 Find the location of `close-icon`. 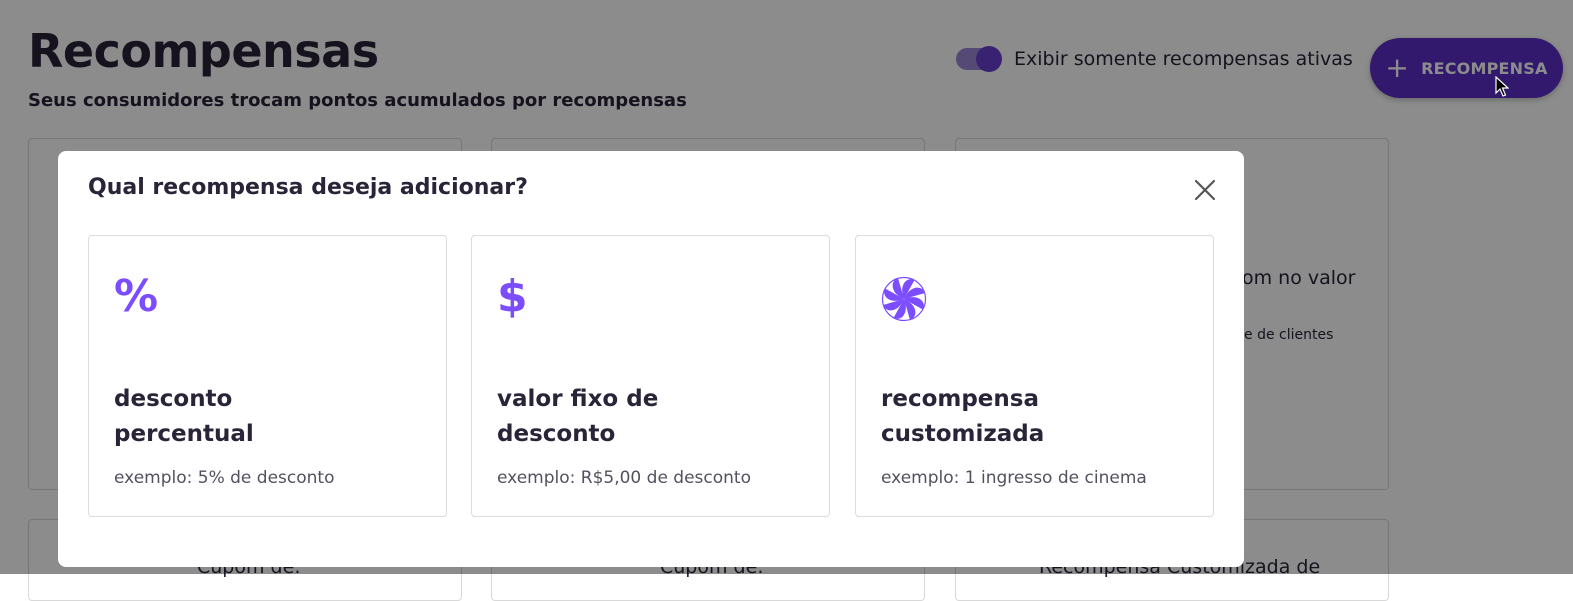

close-icon is located at coordinates (1205, 190).